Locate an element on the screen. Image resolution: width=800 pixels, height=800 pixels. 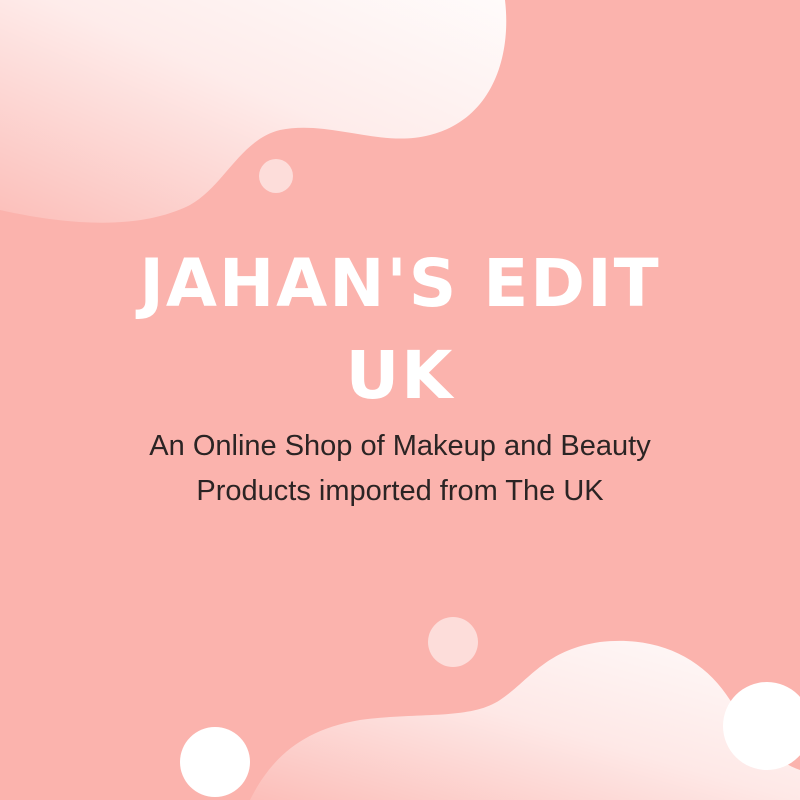
bottom-blob-shape is located at coordinates (525, 720).